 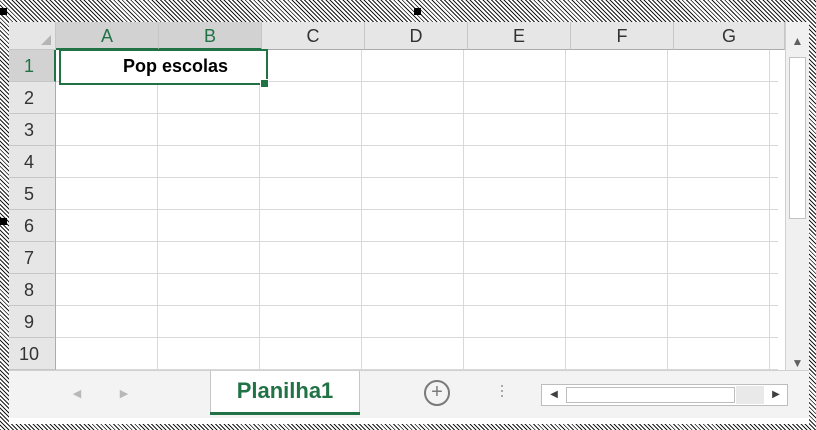 I want to click on triangle-right-icon: ▶, so click(x=124, y=394).